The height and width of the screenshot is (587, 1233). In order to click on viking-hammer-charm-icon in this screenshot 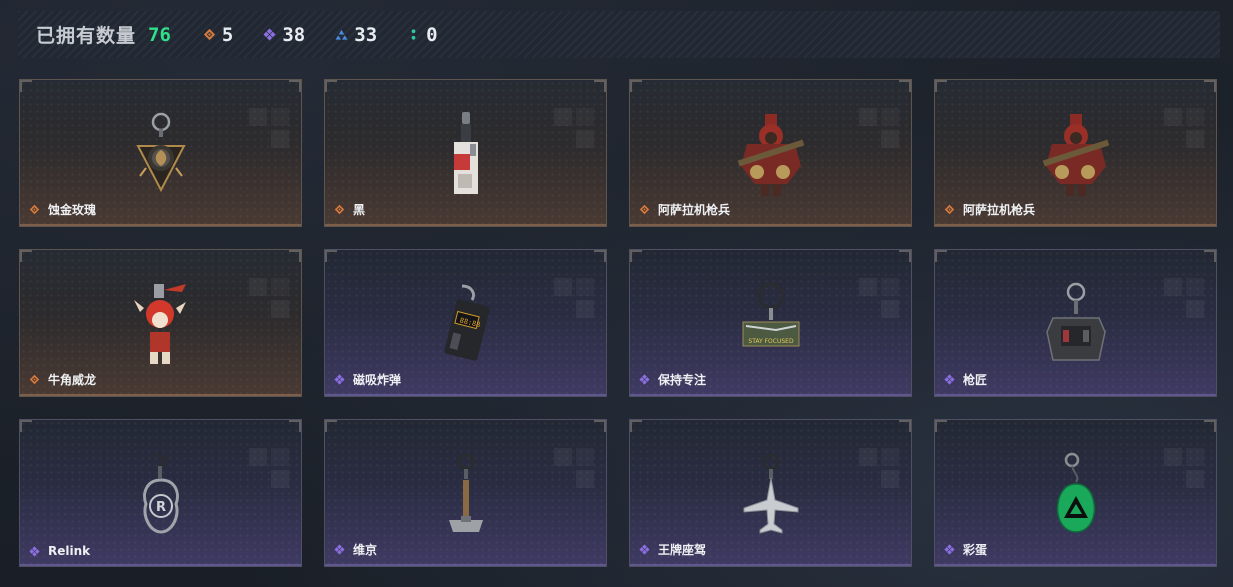, I will do `click(465, 492)`.